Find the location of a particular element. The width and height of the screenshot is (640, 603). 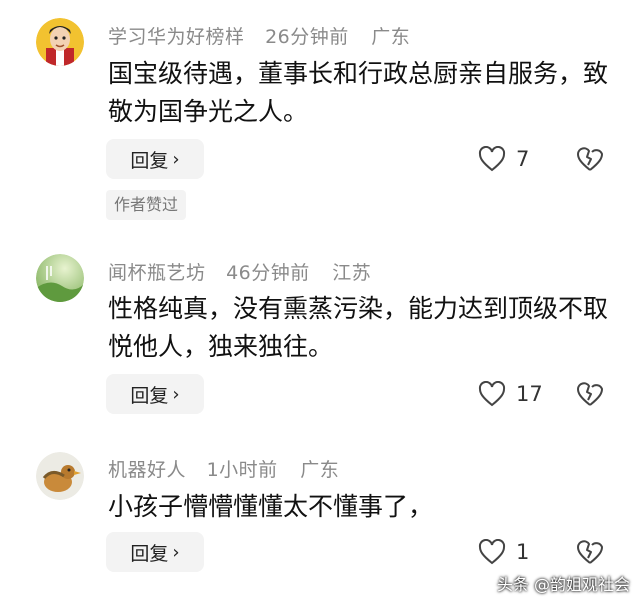

like-button: 1 is located at coordinates (503, 552).